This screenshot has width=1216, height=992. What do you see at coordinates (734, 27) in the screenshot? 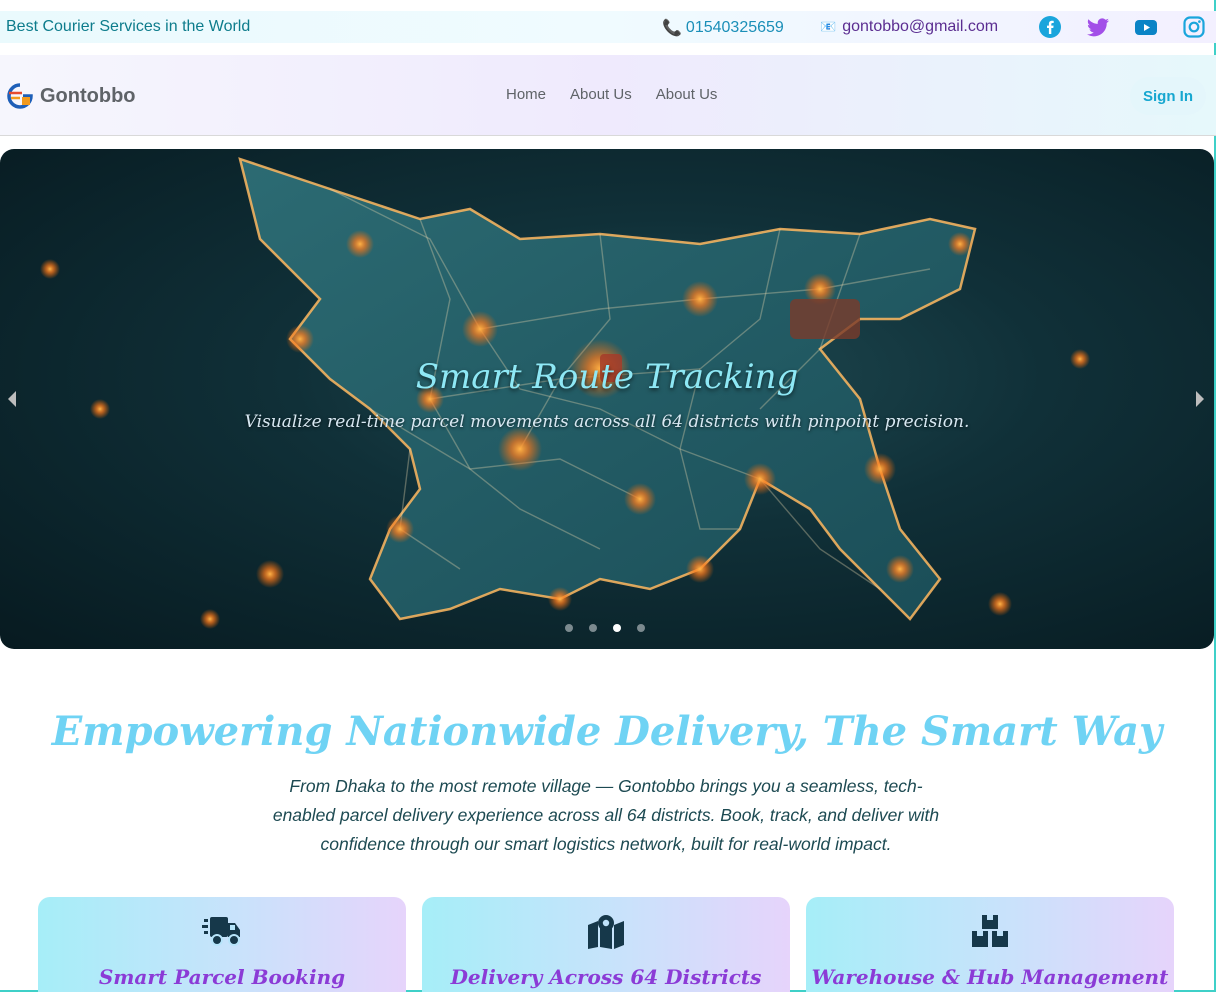
I see `phone-number: 01540325659` at bounding box center [734, 27].